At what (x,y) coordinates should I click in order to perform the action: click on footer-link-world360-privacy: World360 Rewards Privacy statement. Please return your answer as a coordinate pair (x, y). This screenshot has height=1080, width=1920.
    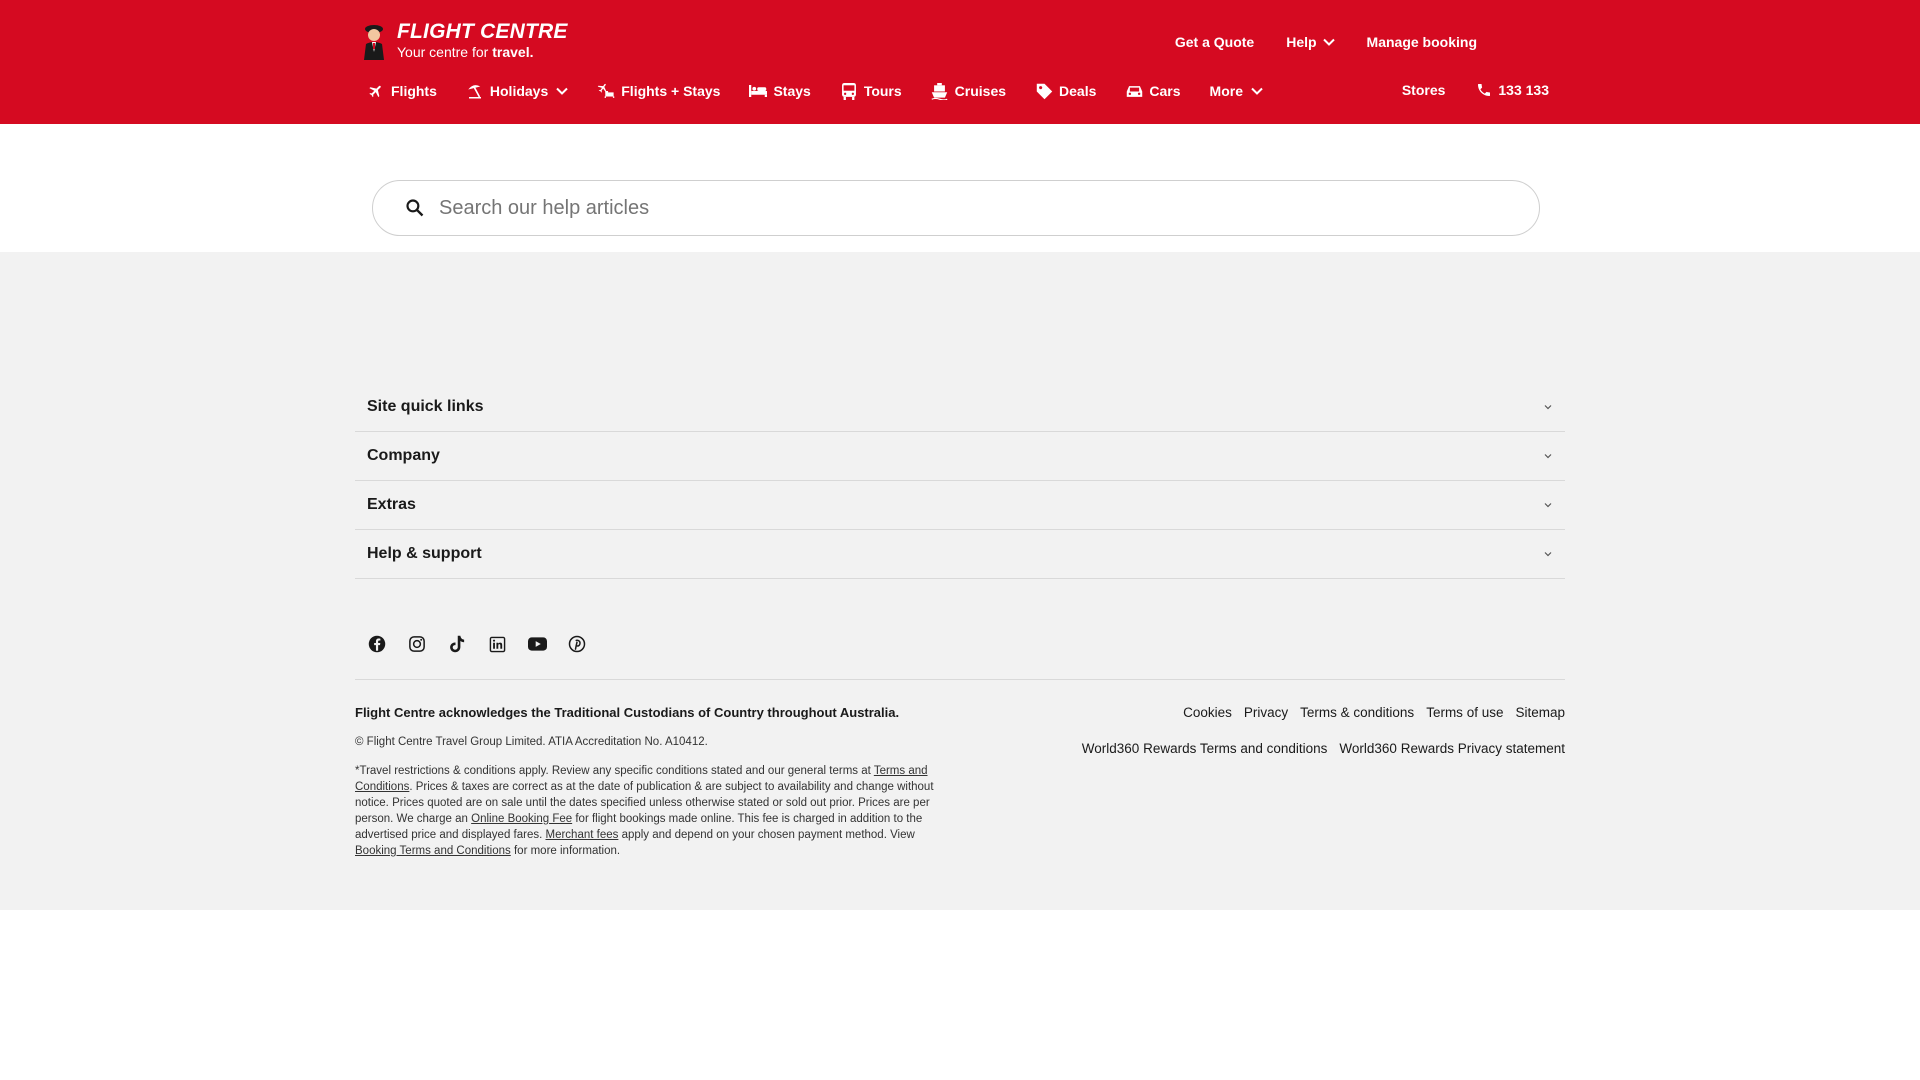
    Looking at the image, I should click on (1452, 748).